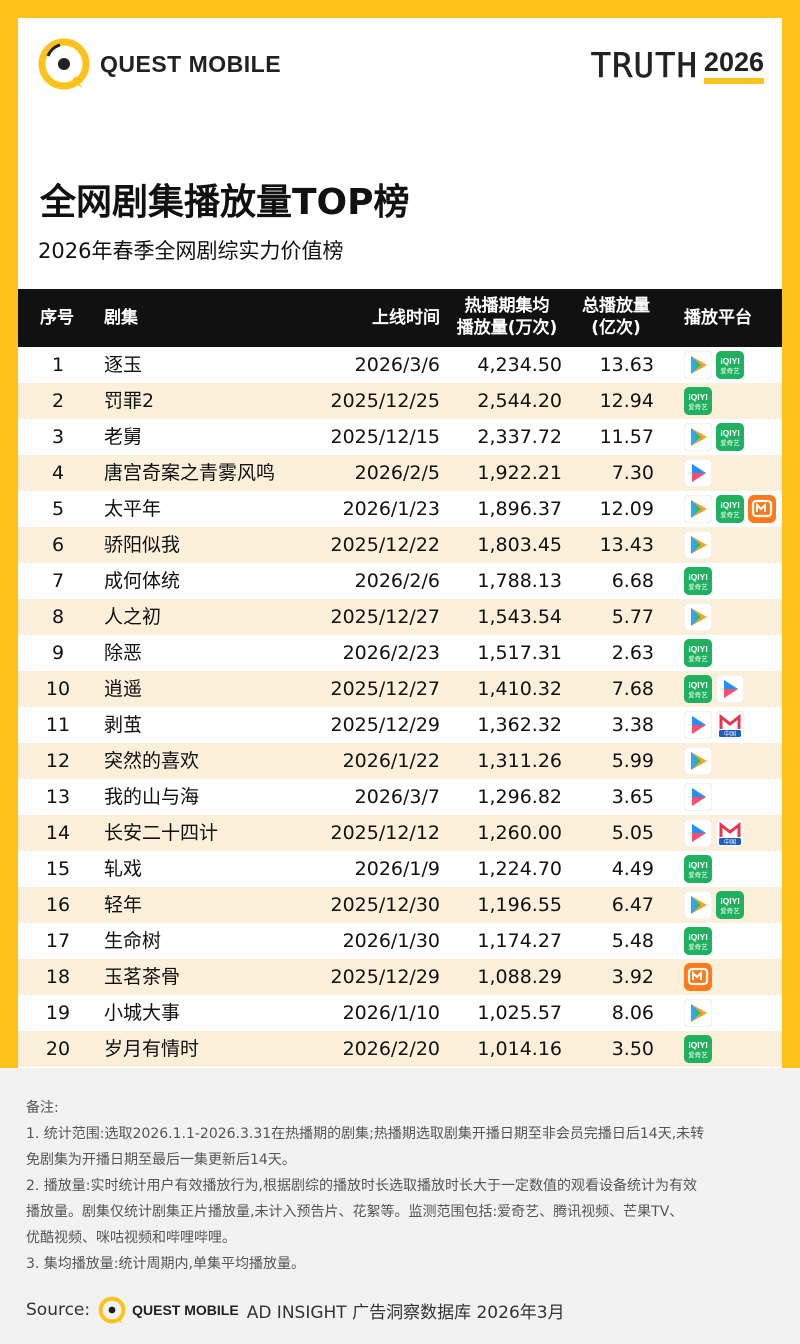  What do you see at coordinates (397, 797) in the screenshot?
I see `release-date-cell: 2026/3/7` at bounding box center [397, 797].